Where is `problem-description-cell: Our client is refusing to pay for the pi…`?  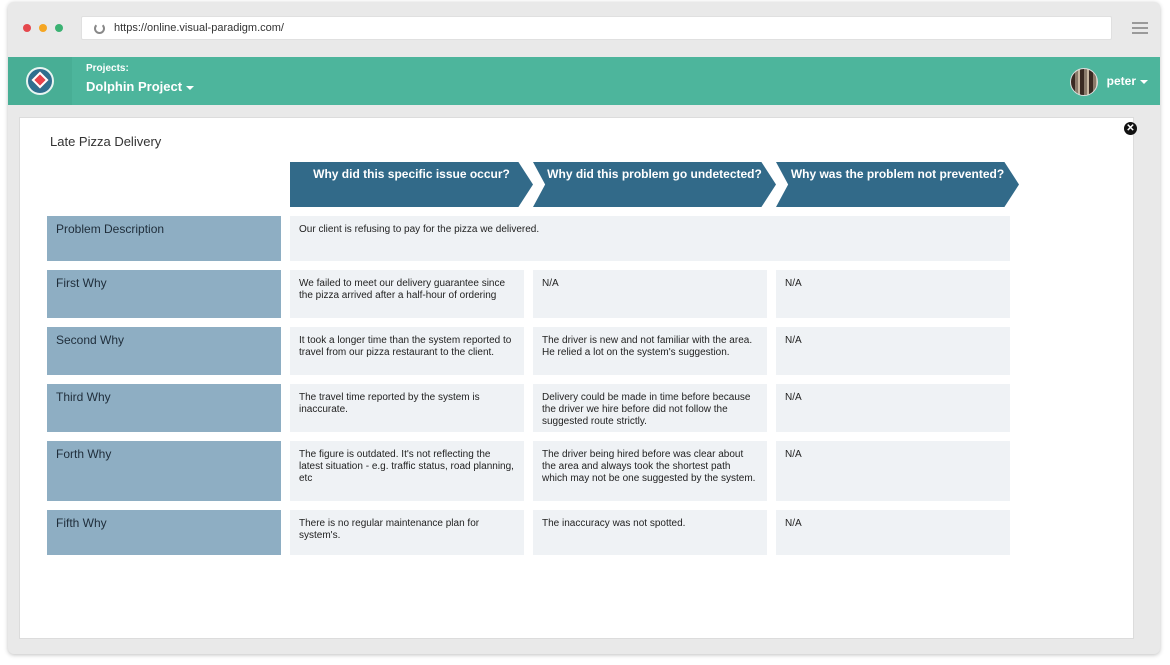 problem-description-cell: Our client is refusing to pay for the pi… is located at coordinates (650, 238).